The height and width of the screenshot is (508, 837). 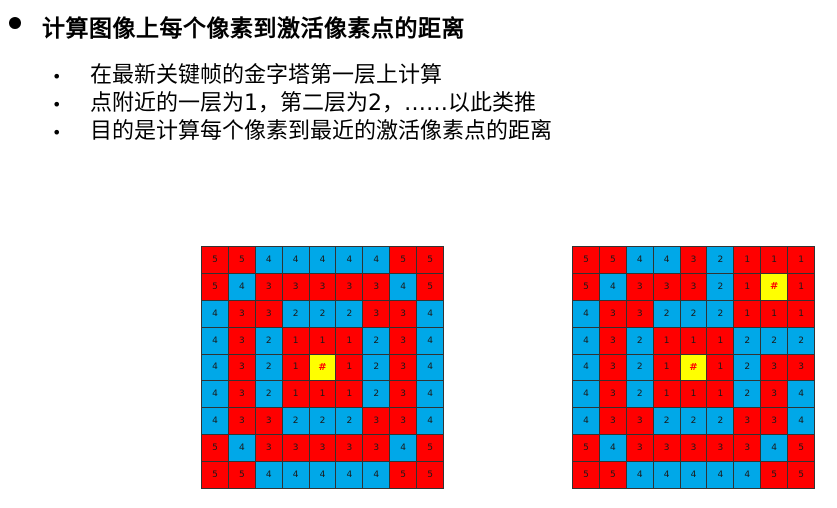 I want to click on title-bullet, so click(x=15, y=23).